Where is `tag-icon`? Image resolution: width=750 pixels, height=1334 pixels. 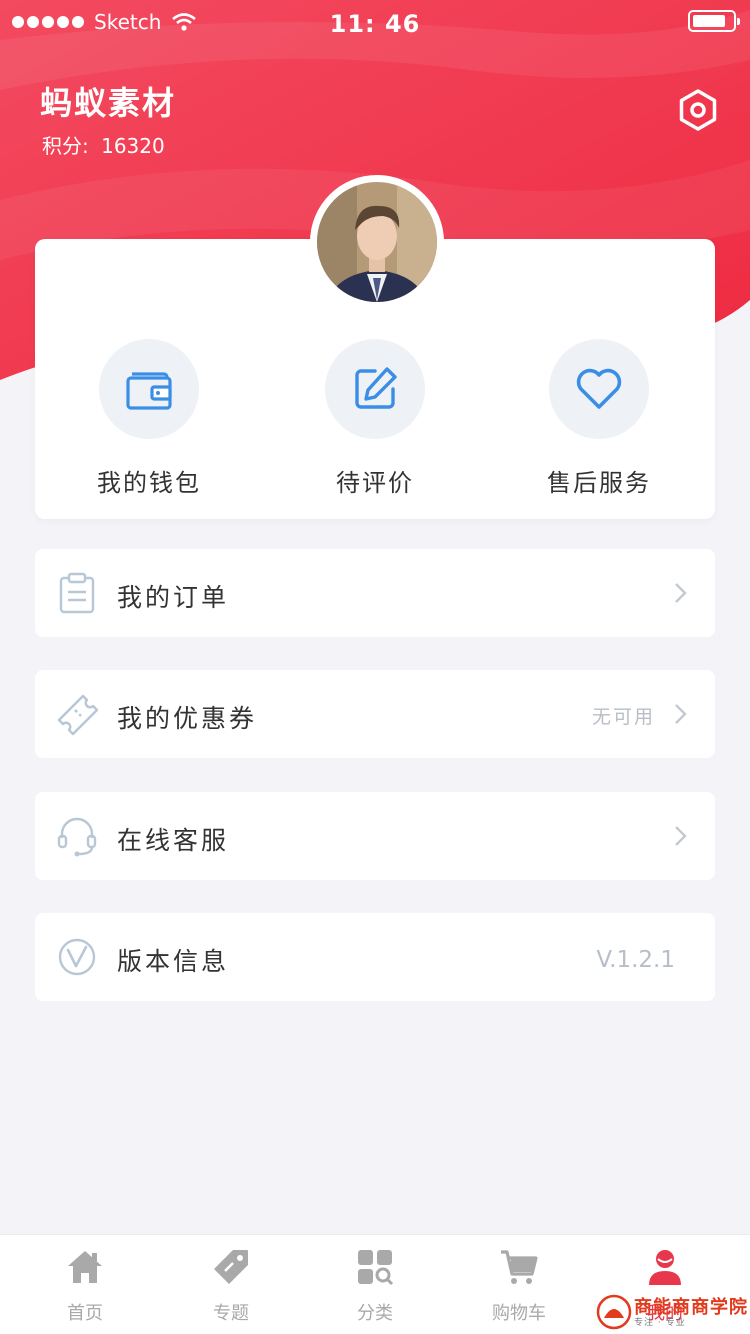
tag-icon is located at coordinates (231, 1267).